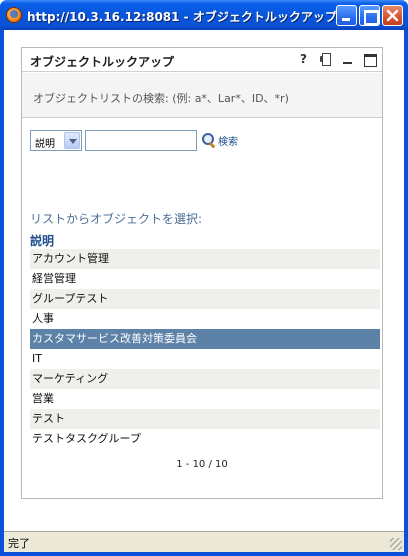 The width and height of the screenshot is (408, 556). I want to click on search-link: 検索, so click(228, 140).